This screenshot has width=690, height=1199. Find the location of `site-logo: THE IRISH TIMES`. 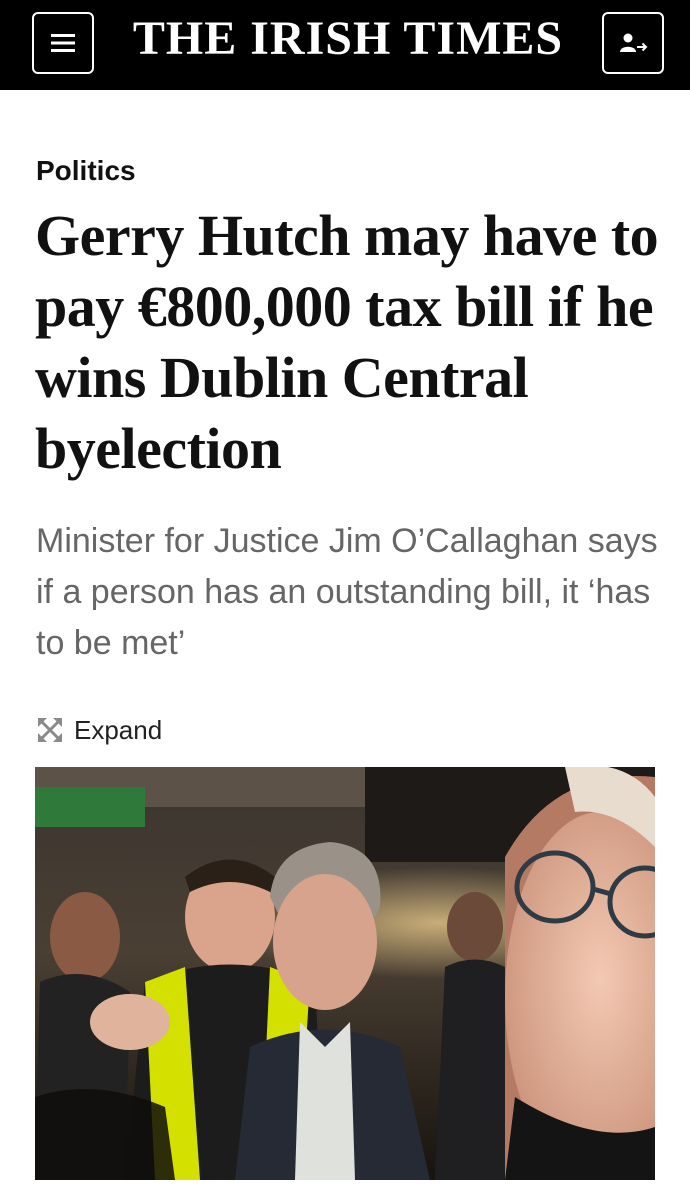

site-logo: THE IRISH TIMES is located at coordinates (348, 41).